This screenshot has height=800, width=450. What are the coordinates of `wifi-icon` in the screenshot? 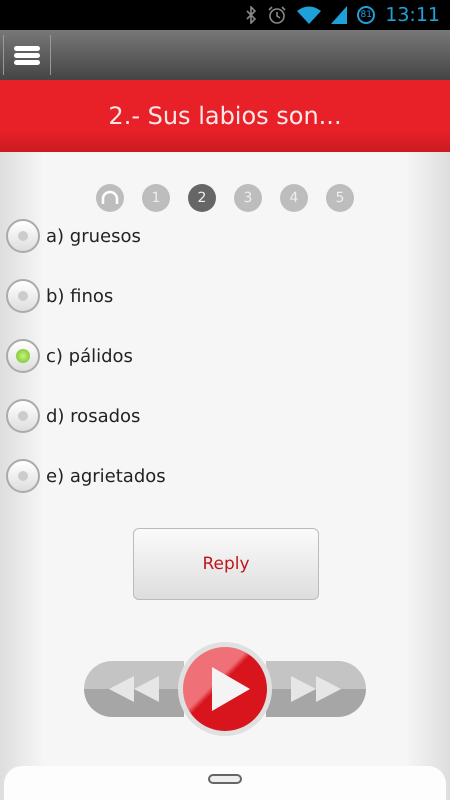 It's located at (309, 15).